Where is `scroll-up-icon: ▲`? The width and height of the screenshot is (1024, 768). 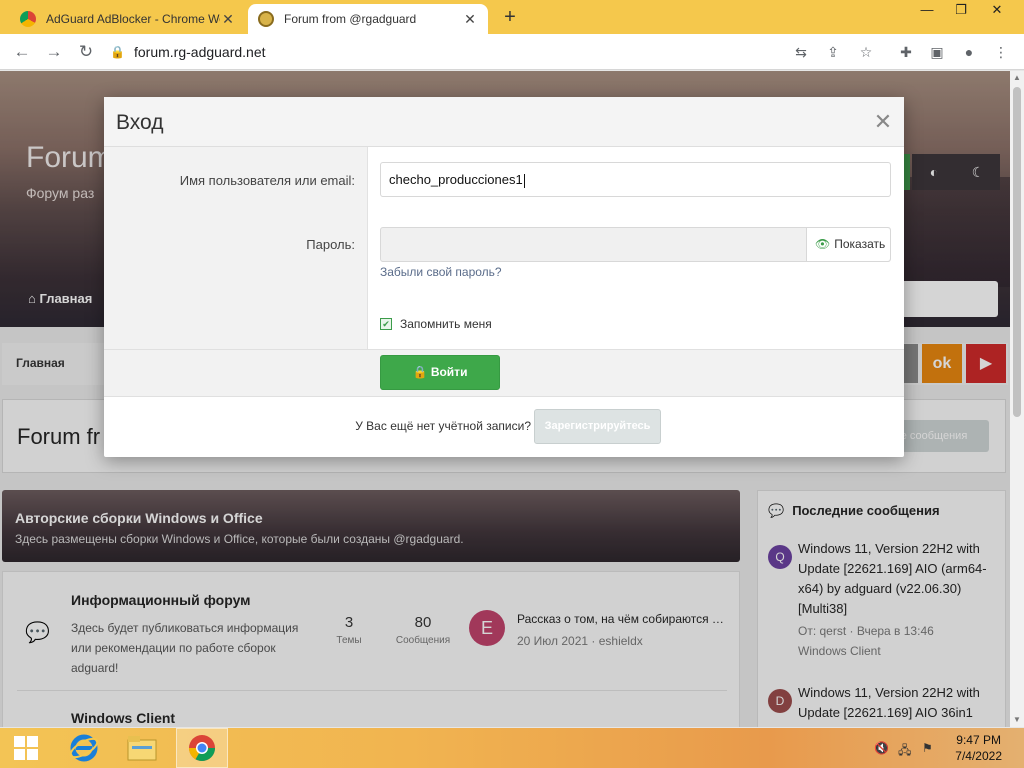
scroll-up-icon: ▲ is located at coordinates (1017, 78).